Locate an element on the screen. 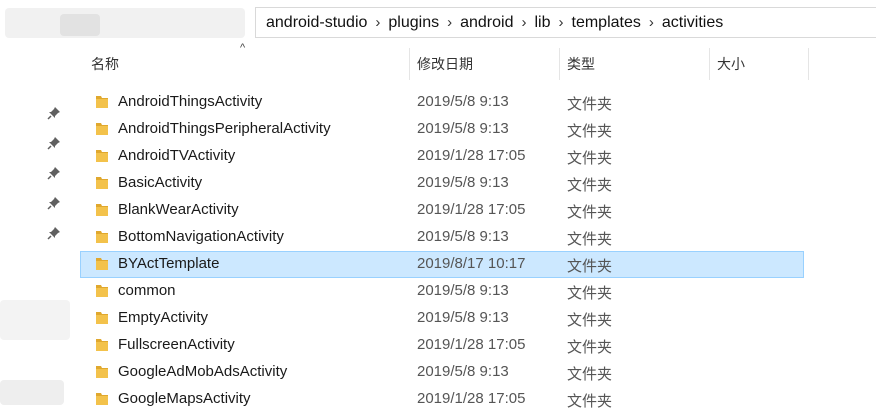 This screenshot has height=413, width=876. file-row: BasicActivity 2019/5/8 9:13 文件夹 is located at coordinates (442, 183).